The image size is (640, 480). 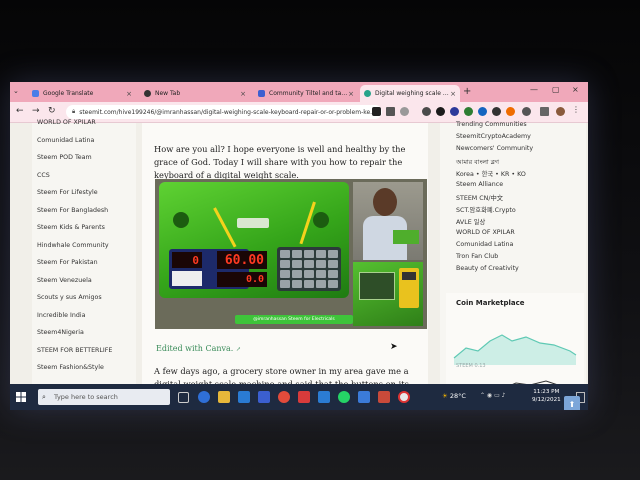 I want to click on system-tray-icons: ⌃ ◉ ▭ ♪, so click(x=492, y=395).